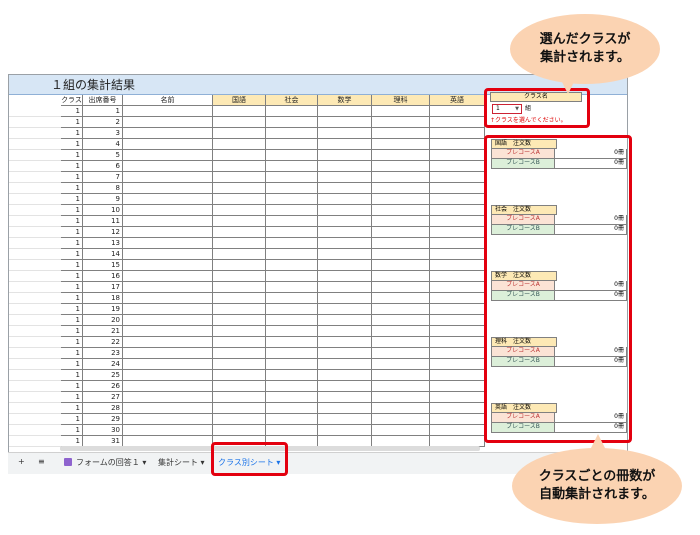 This screenshot has width=700, height=535. What do you see at coordinates (103, 364) in the screenshot?
I see `attendance-number-cell: 24` at bounding box center [103, 364].